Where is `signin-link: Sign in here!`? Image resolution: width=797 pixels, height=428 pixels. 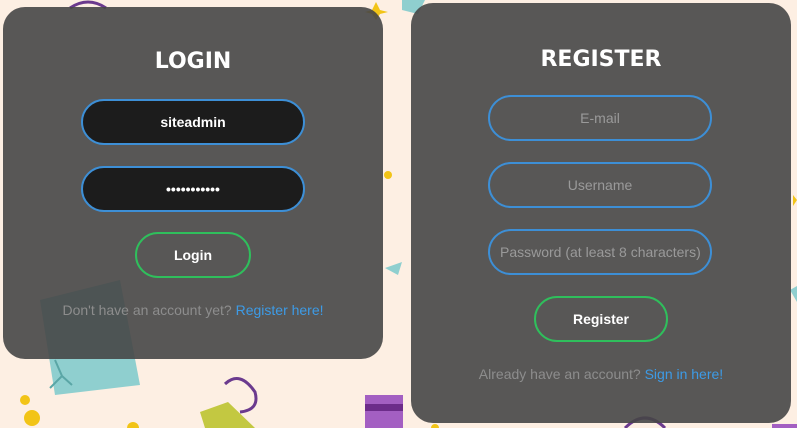
signin-link: Sign in here! is located at coordinates (684, 374).